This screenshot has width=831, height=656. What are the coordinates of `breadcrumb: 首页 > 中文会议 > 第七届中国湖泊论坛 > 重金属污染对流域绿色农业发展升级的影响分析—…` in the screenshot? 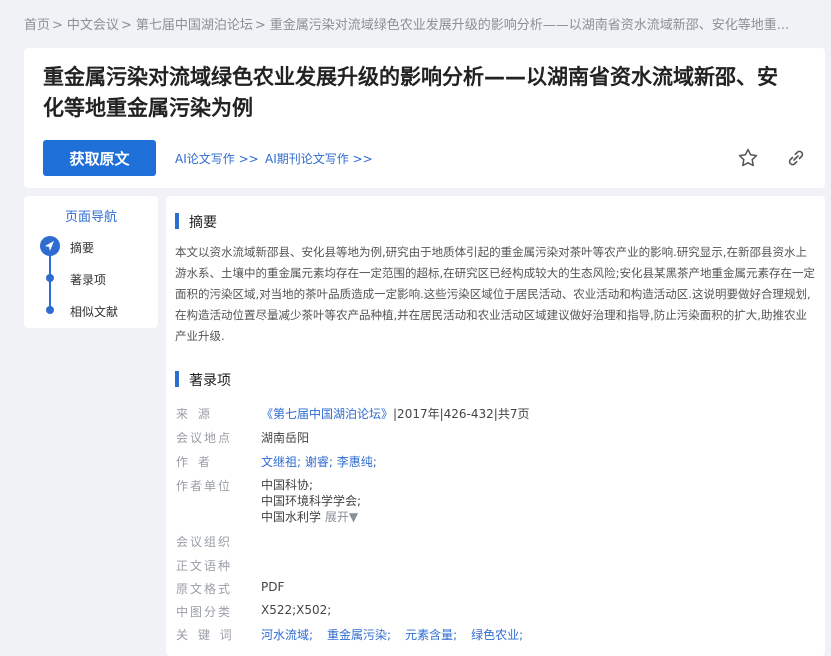 It's located at (424, 23).